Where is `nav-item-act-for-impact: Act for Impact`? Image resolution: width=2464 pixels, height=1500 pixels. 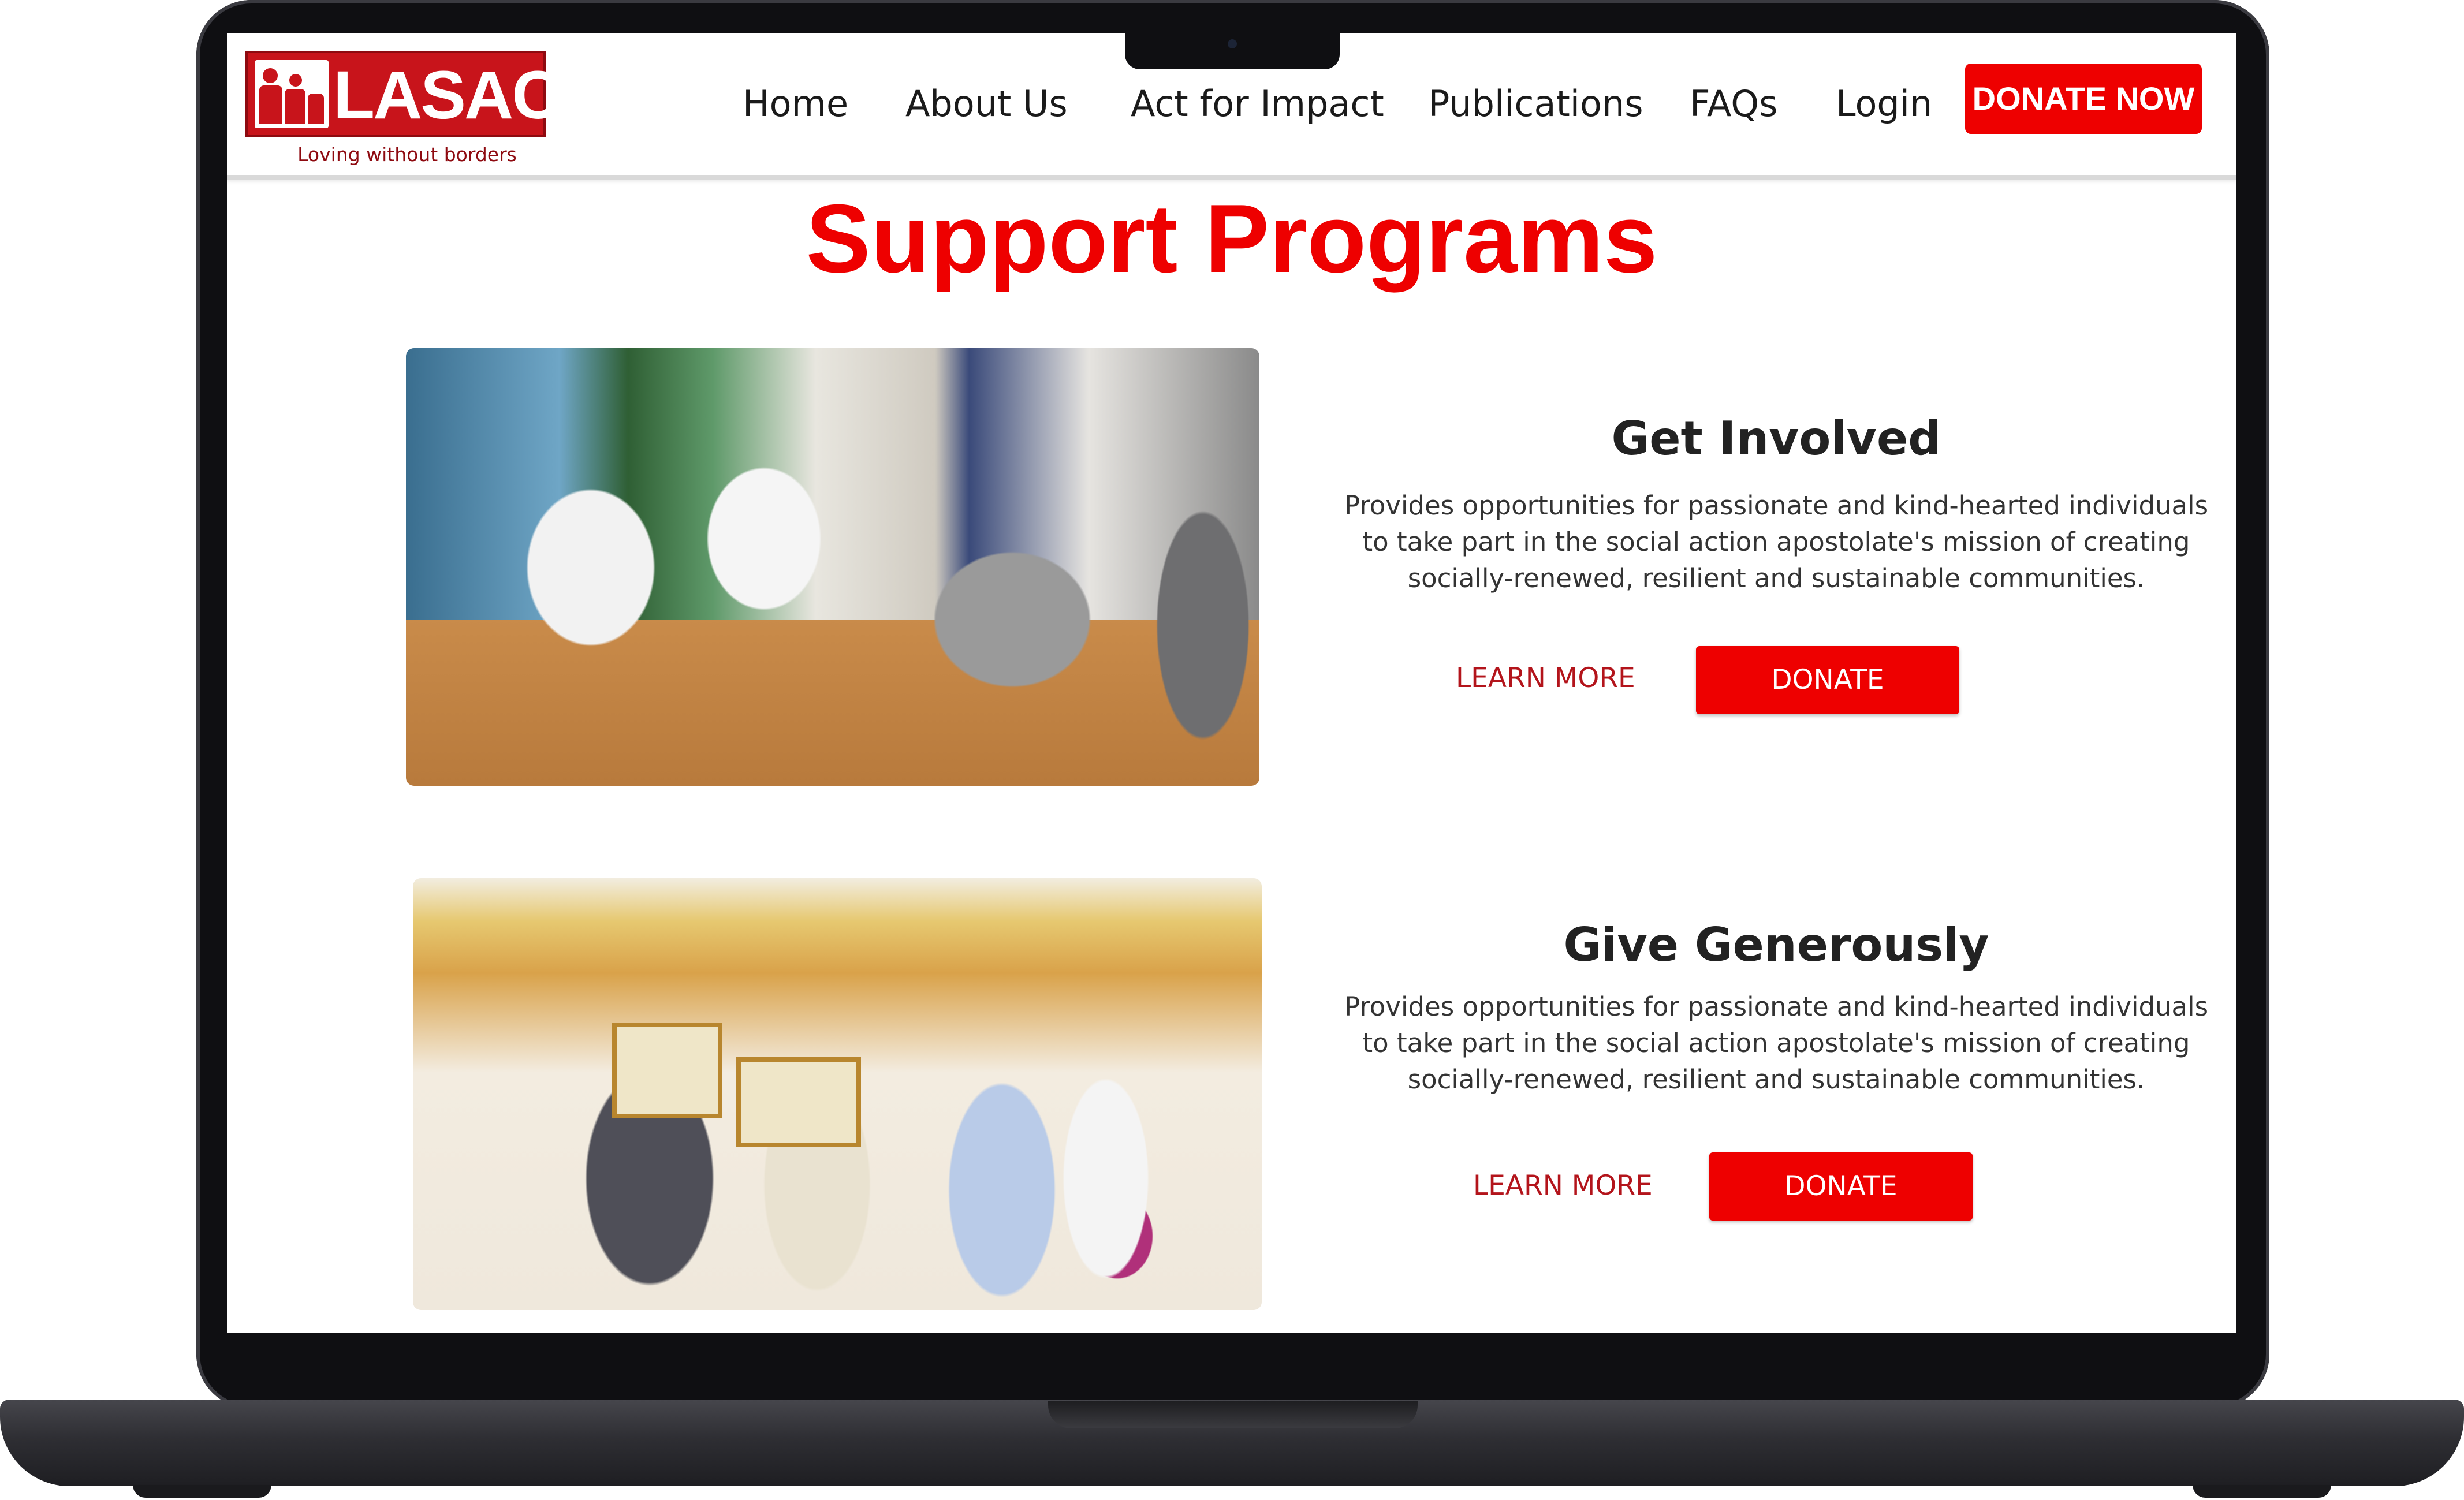 nav-item-act-for-impact: Act for Impact is located at coordinates (1257, 104).